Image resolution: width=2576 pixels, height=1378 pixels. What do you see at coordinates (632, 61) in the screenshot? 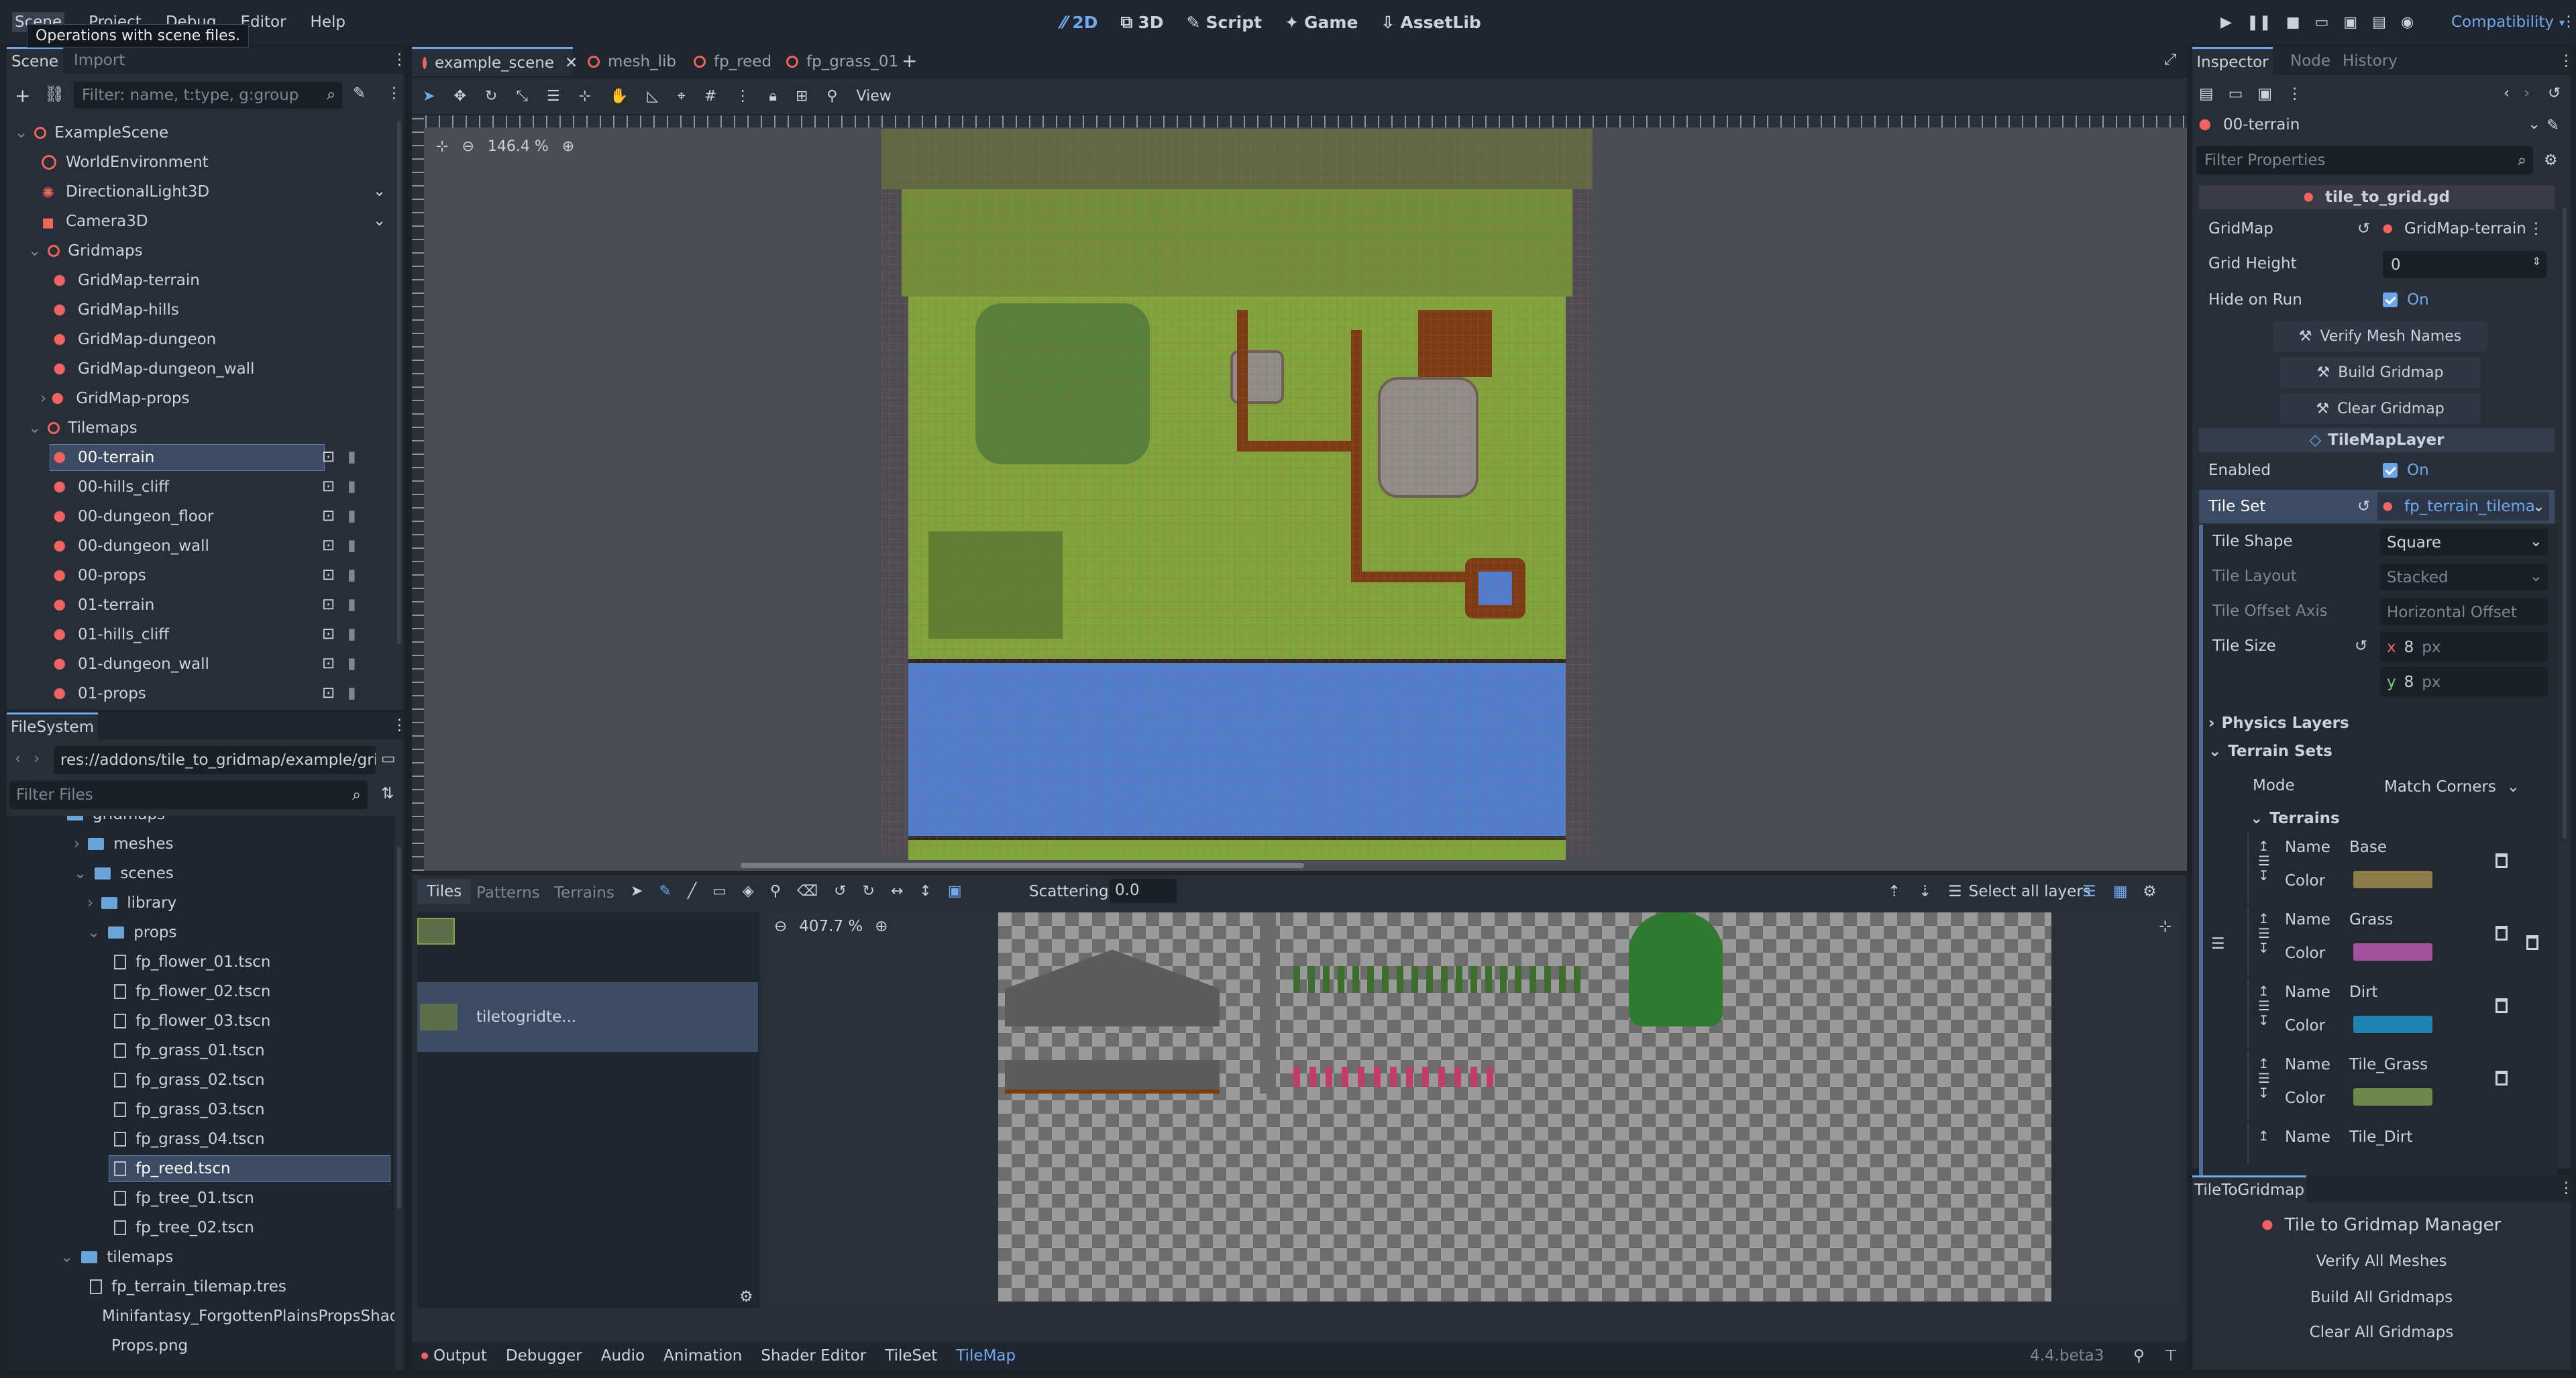
I see `tab-mesh-lib: mesh_lib` at bounding box center [632, 61].